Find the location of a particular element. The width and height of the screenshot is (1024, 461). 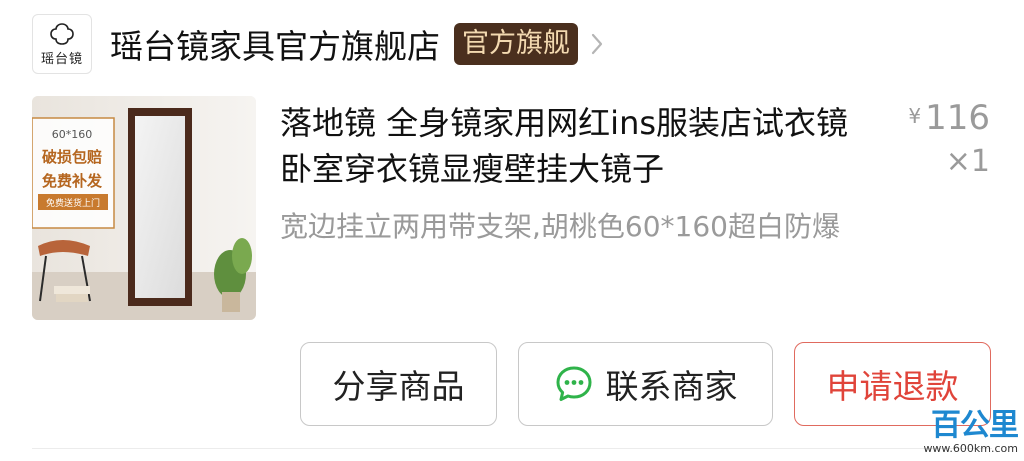

store-logo: 瑶台镜 is located at coordinates (62, 44).